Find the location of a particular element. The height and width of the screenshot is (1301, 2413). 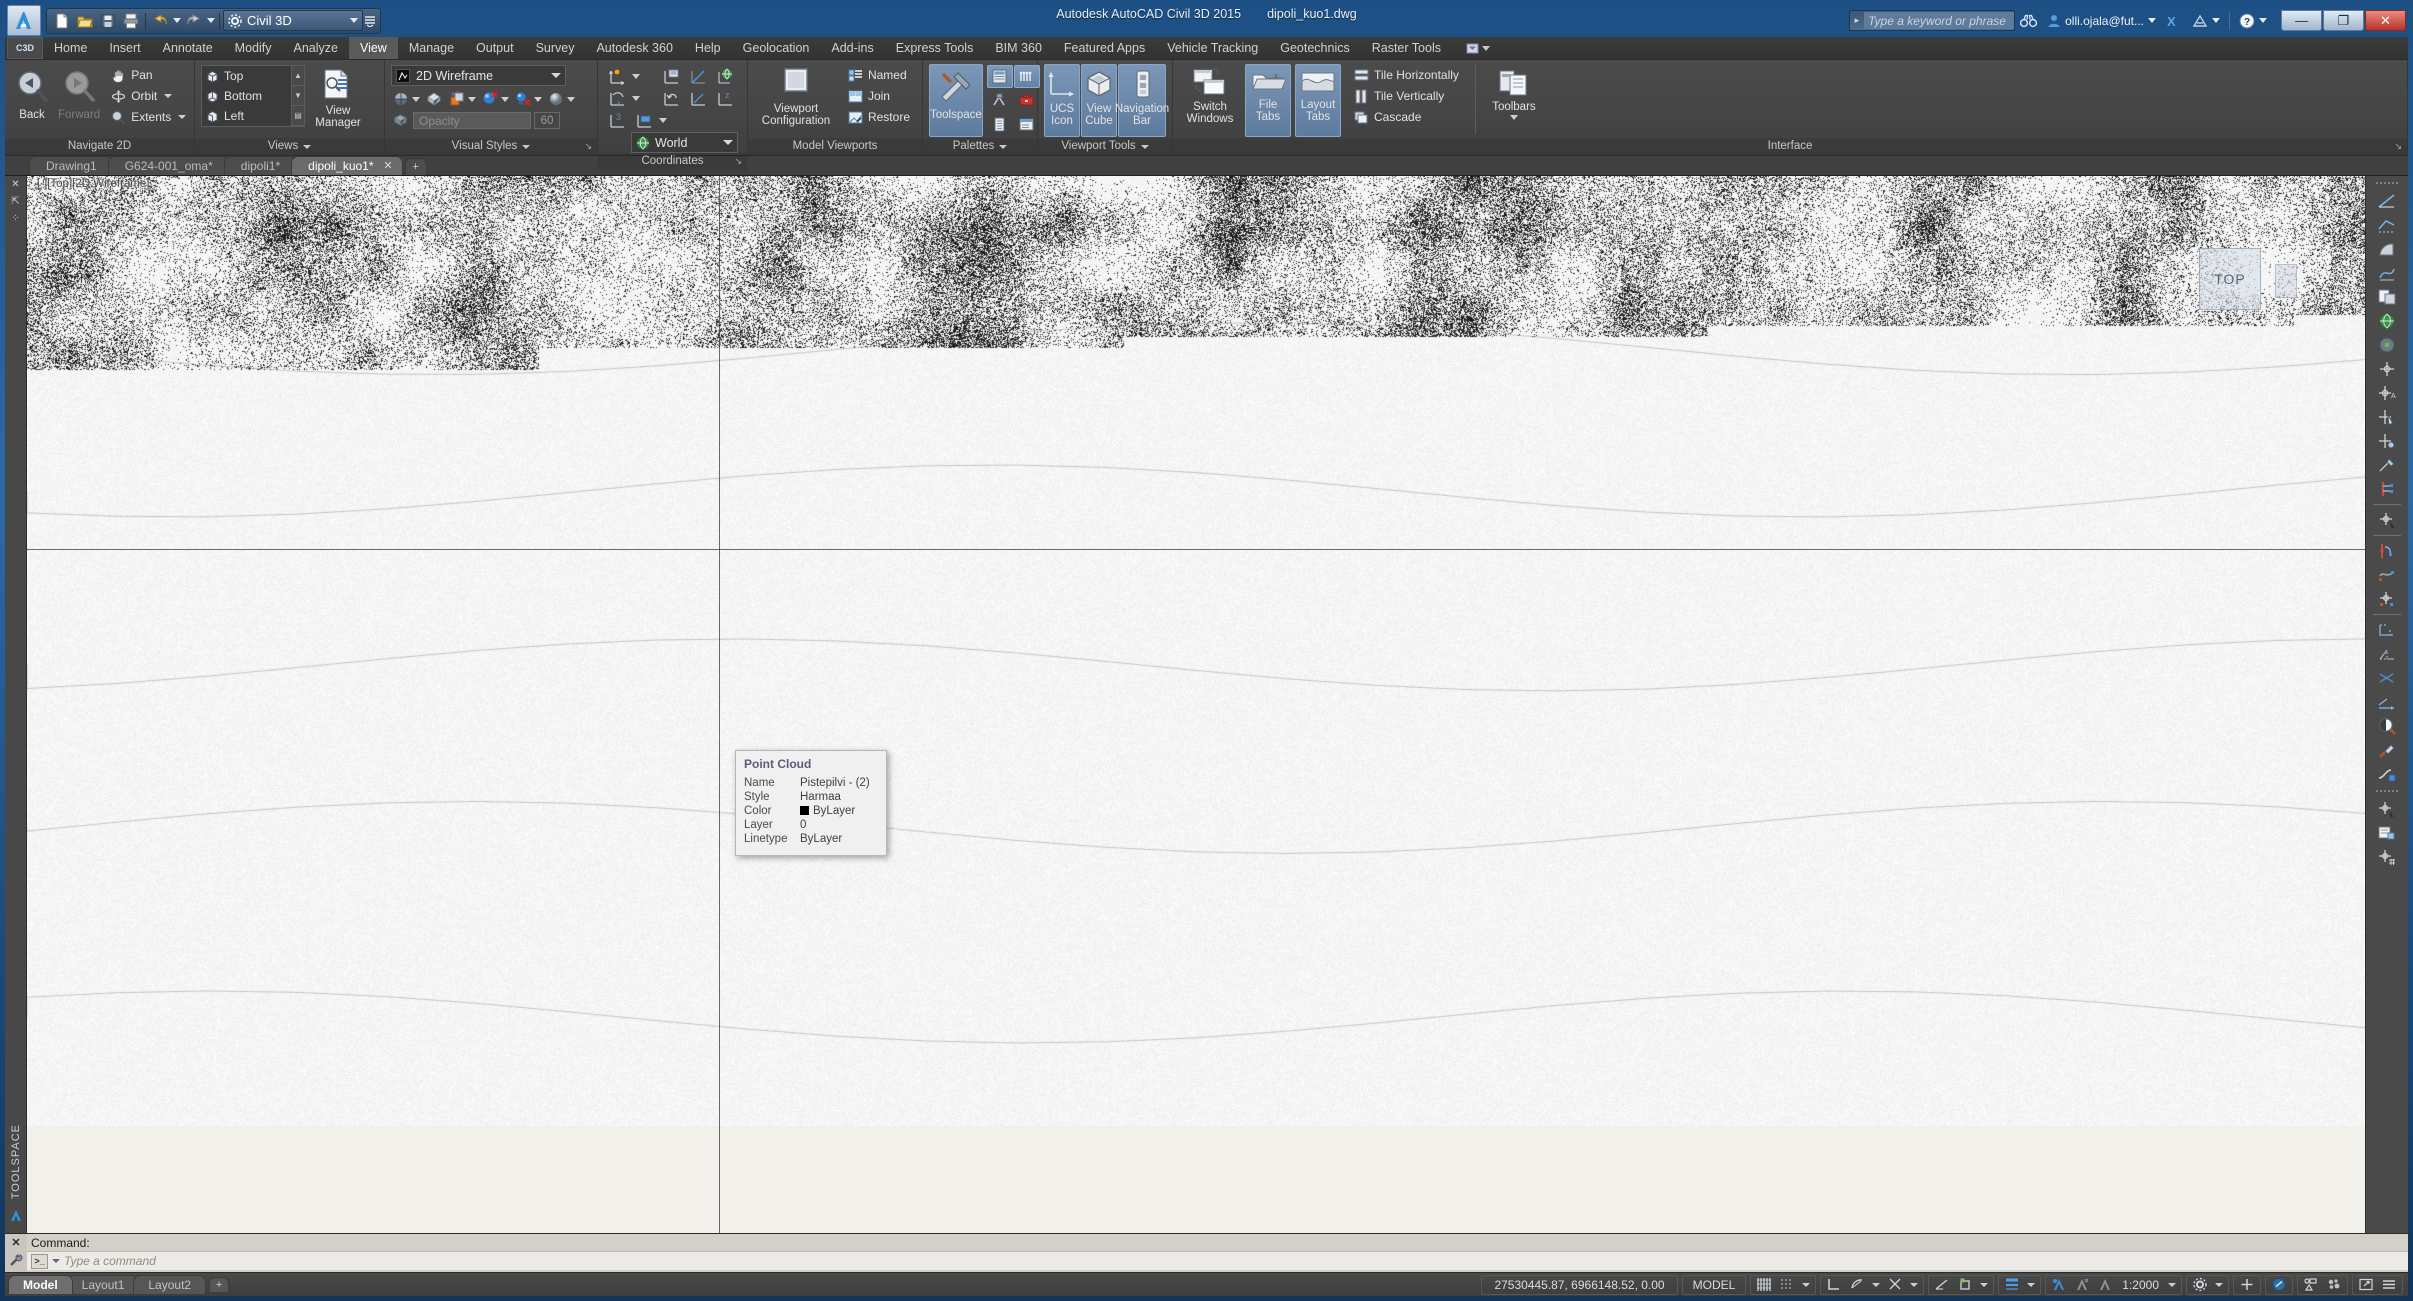

dimension-linear-icon is located at coordinates (2387, 630).